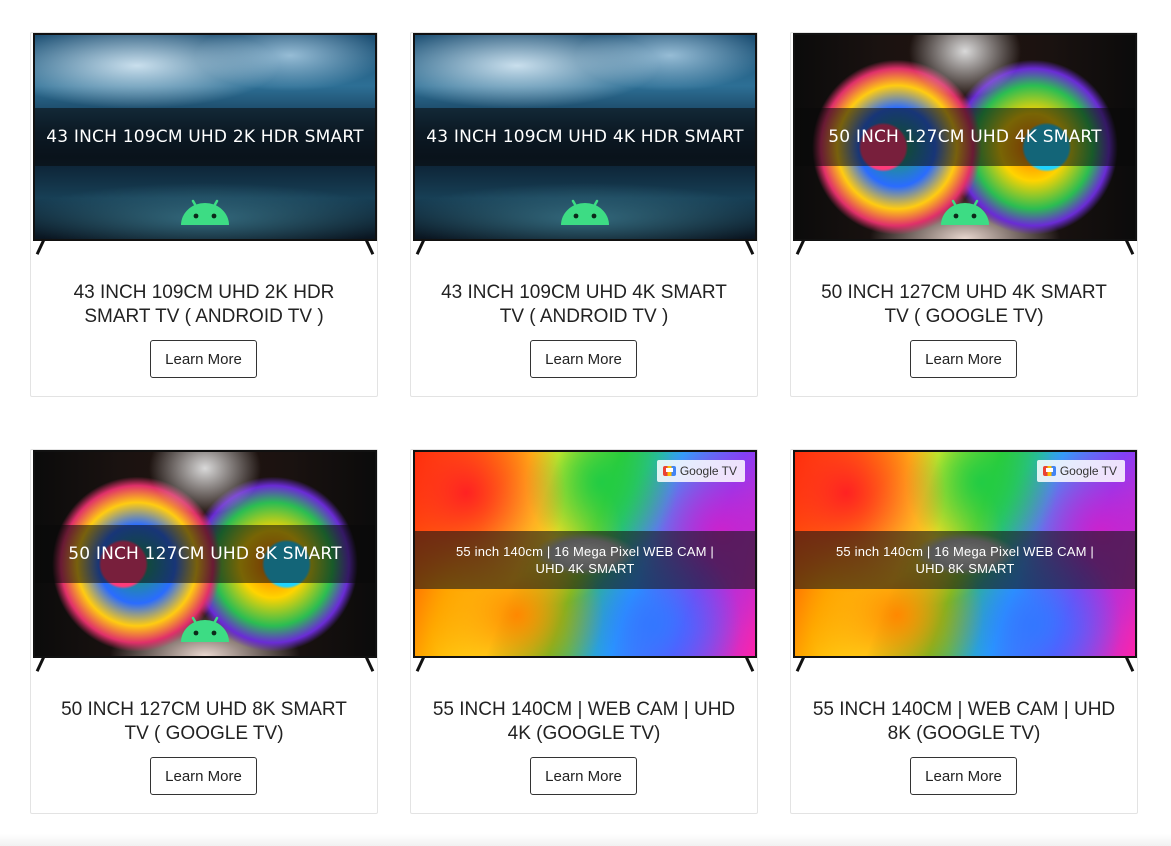 Image resolution: width=1171 pixels, height=846 pixels. I want to click on screen-caption: 50 INCH 127CM UHD 8K SMART, so click(205, 554).